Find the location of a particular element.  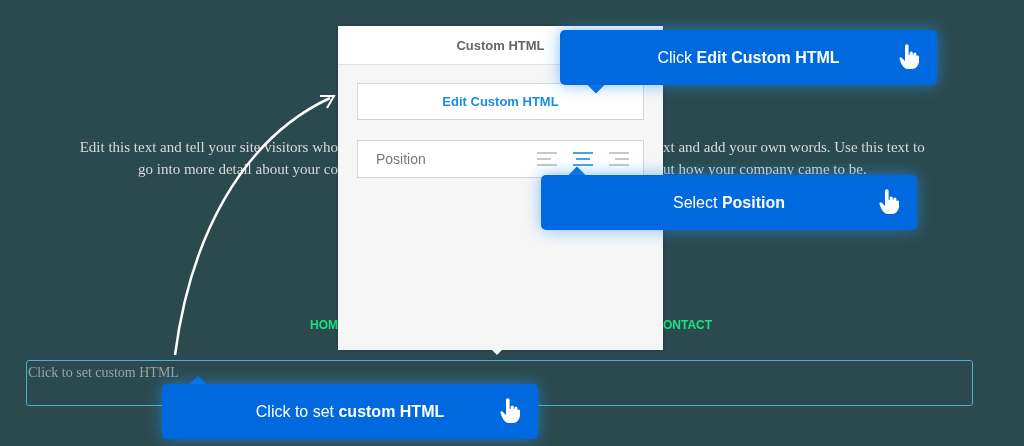

tooltip-text: Select Position is located at coordinates (729, 202).